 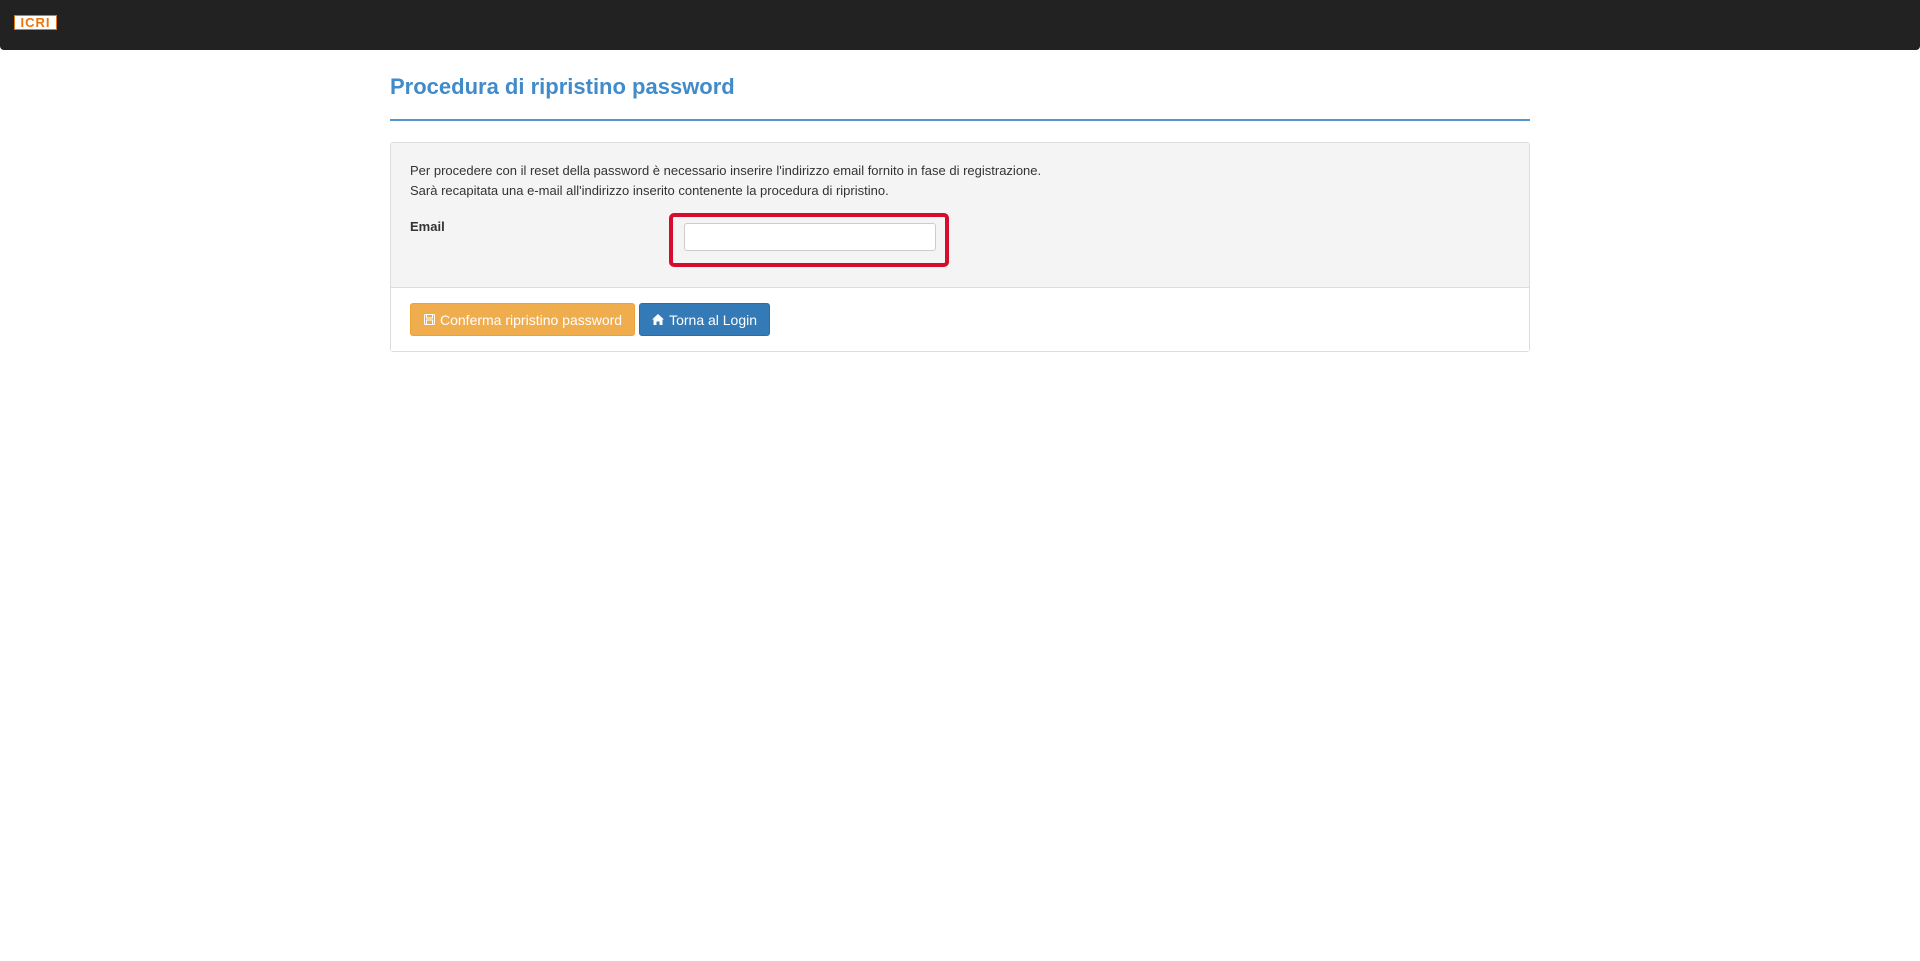 What do you see at coordinates (960, 120) in the screenshot?
I see `title-divider` at bounding box center [960, 120].